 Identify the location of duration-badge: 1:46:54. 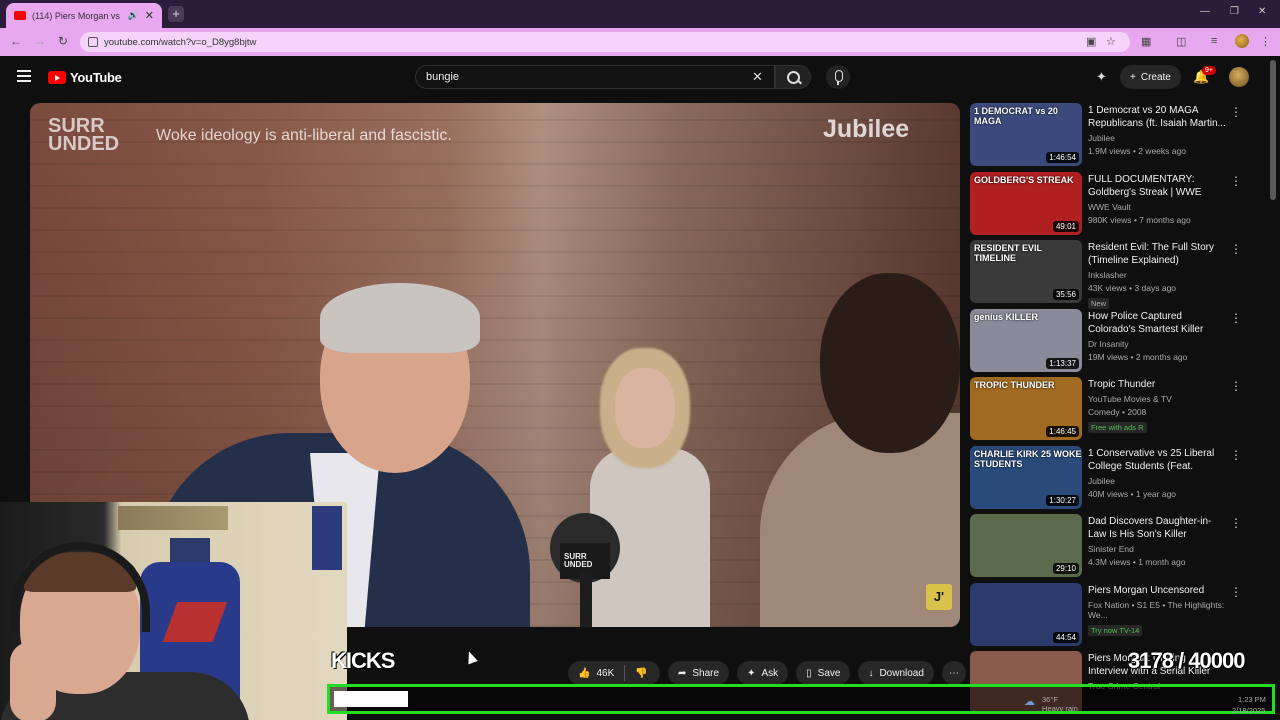
(1062, 157).